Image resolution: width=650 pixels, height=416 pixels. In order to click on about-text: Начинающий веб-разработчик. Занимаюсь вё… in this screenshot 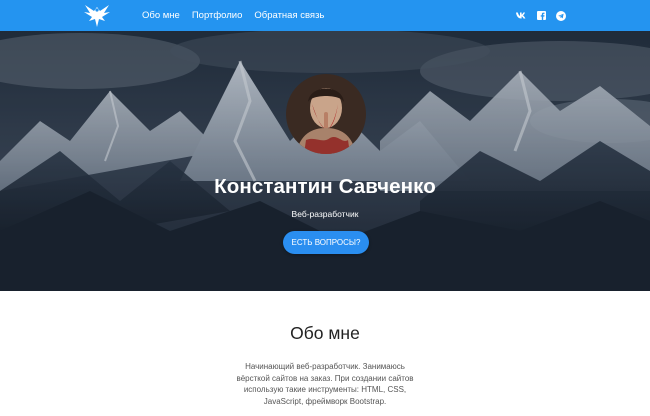, I will do `click(325, 384)`.